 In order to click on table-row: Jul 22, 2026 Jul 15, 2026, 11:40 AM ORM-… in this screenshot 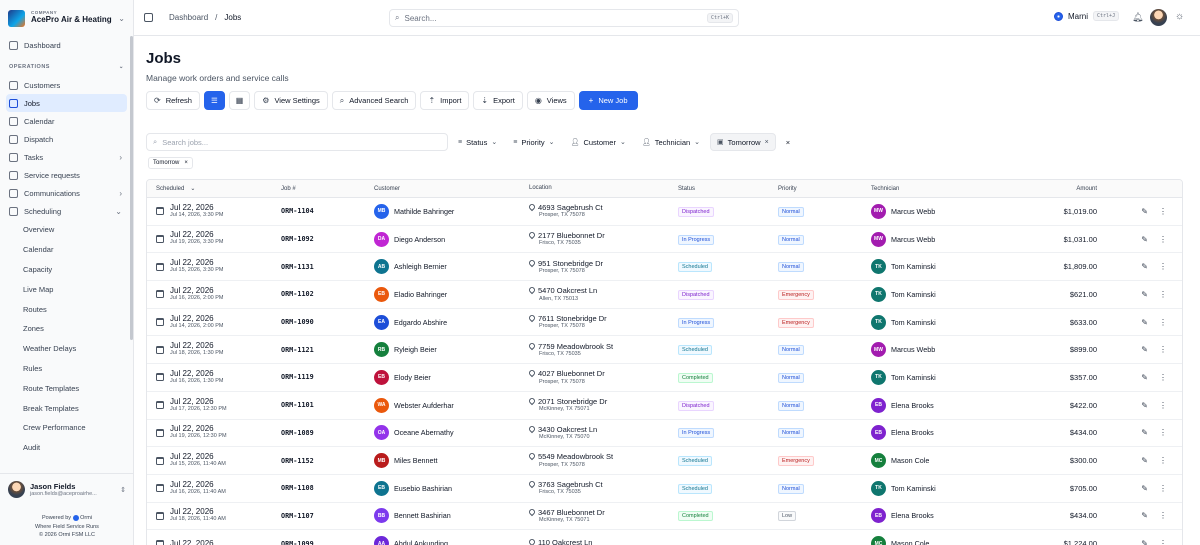, I will do `click(664, 461)`.